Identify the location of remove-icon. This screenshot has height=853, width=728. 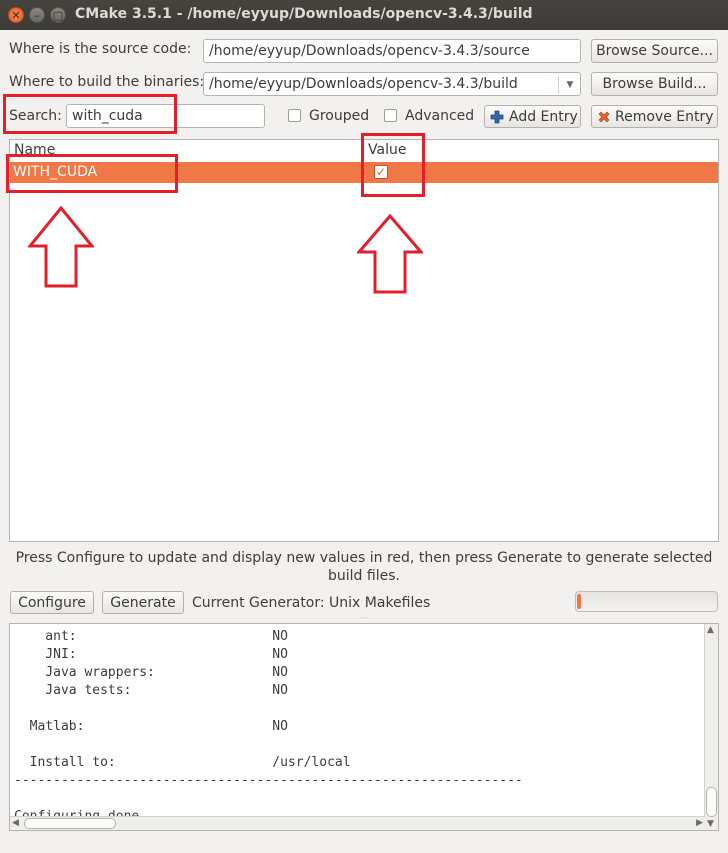
(604, 116).